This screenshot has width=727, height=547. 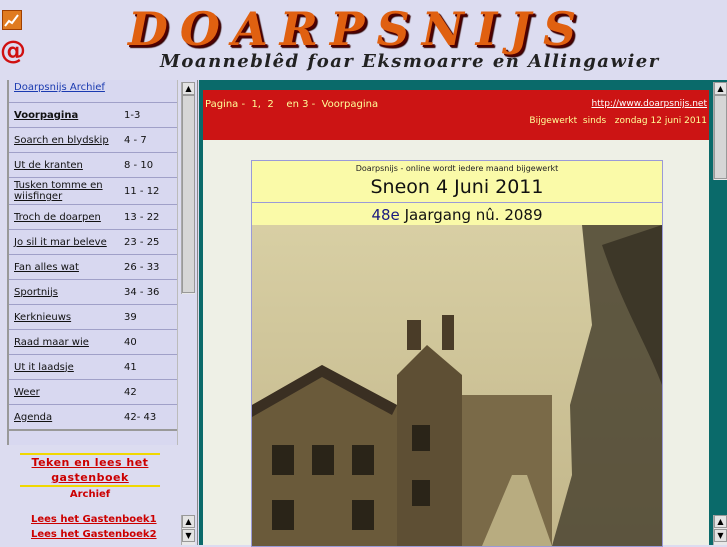 I want to click on nav-item-label: Fan alles wat, so click(x=66, y=267).